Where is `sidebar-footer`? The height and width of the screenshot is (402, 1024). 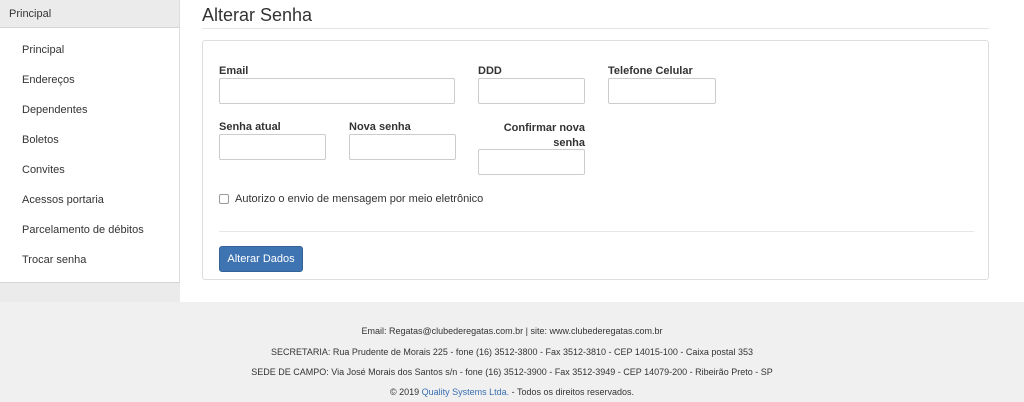 sidebar-footer is located at coordinates (90, 292).